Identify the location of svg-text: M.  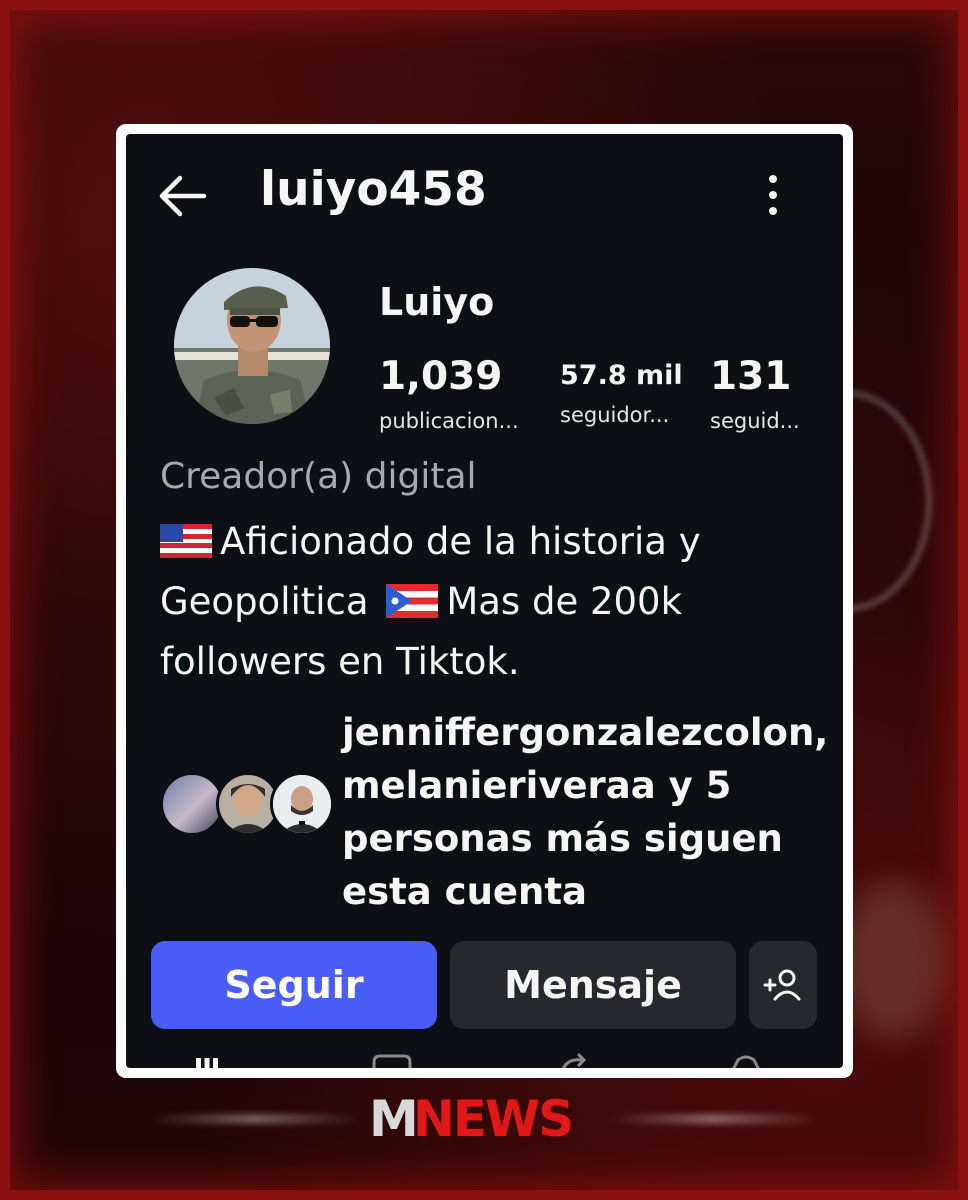
(393, 1119).